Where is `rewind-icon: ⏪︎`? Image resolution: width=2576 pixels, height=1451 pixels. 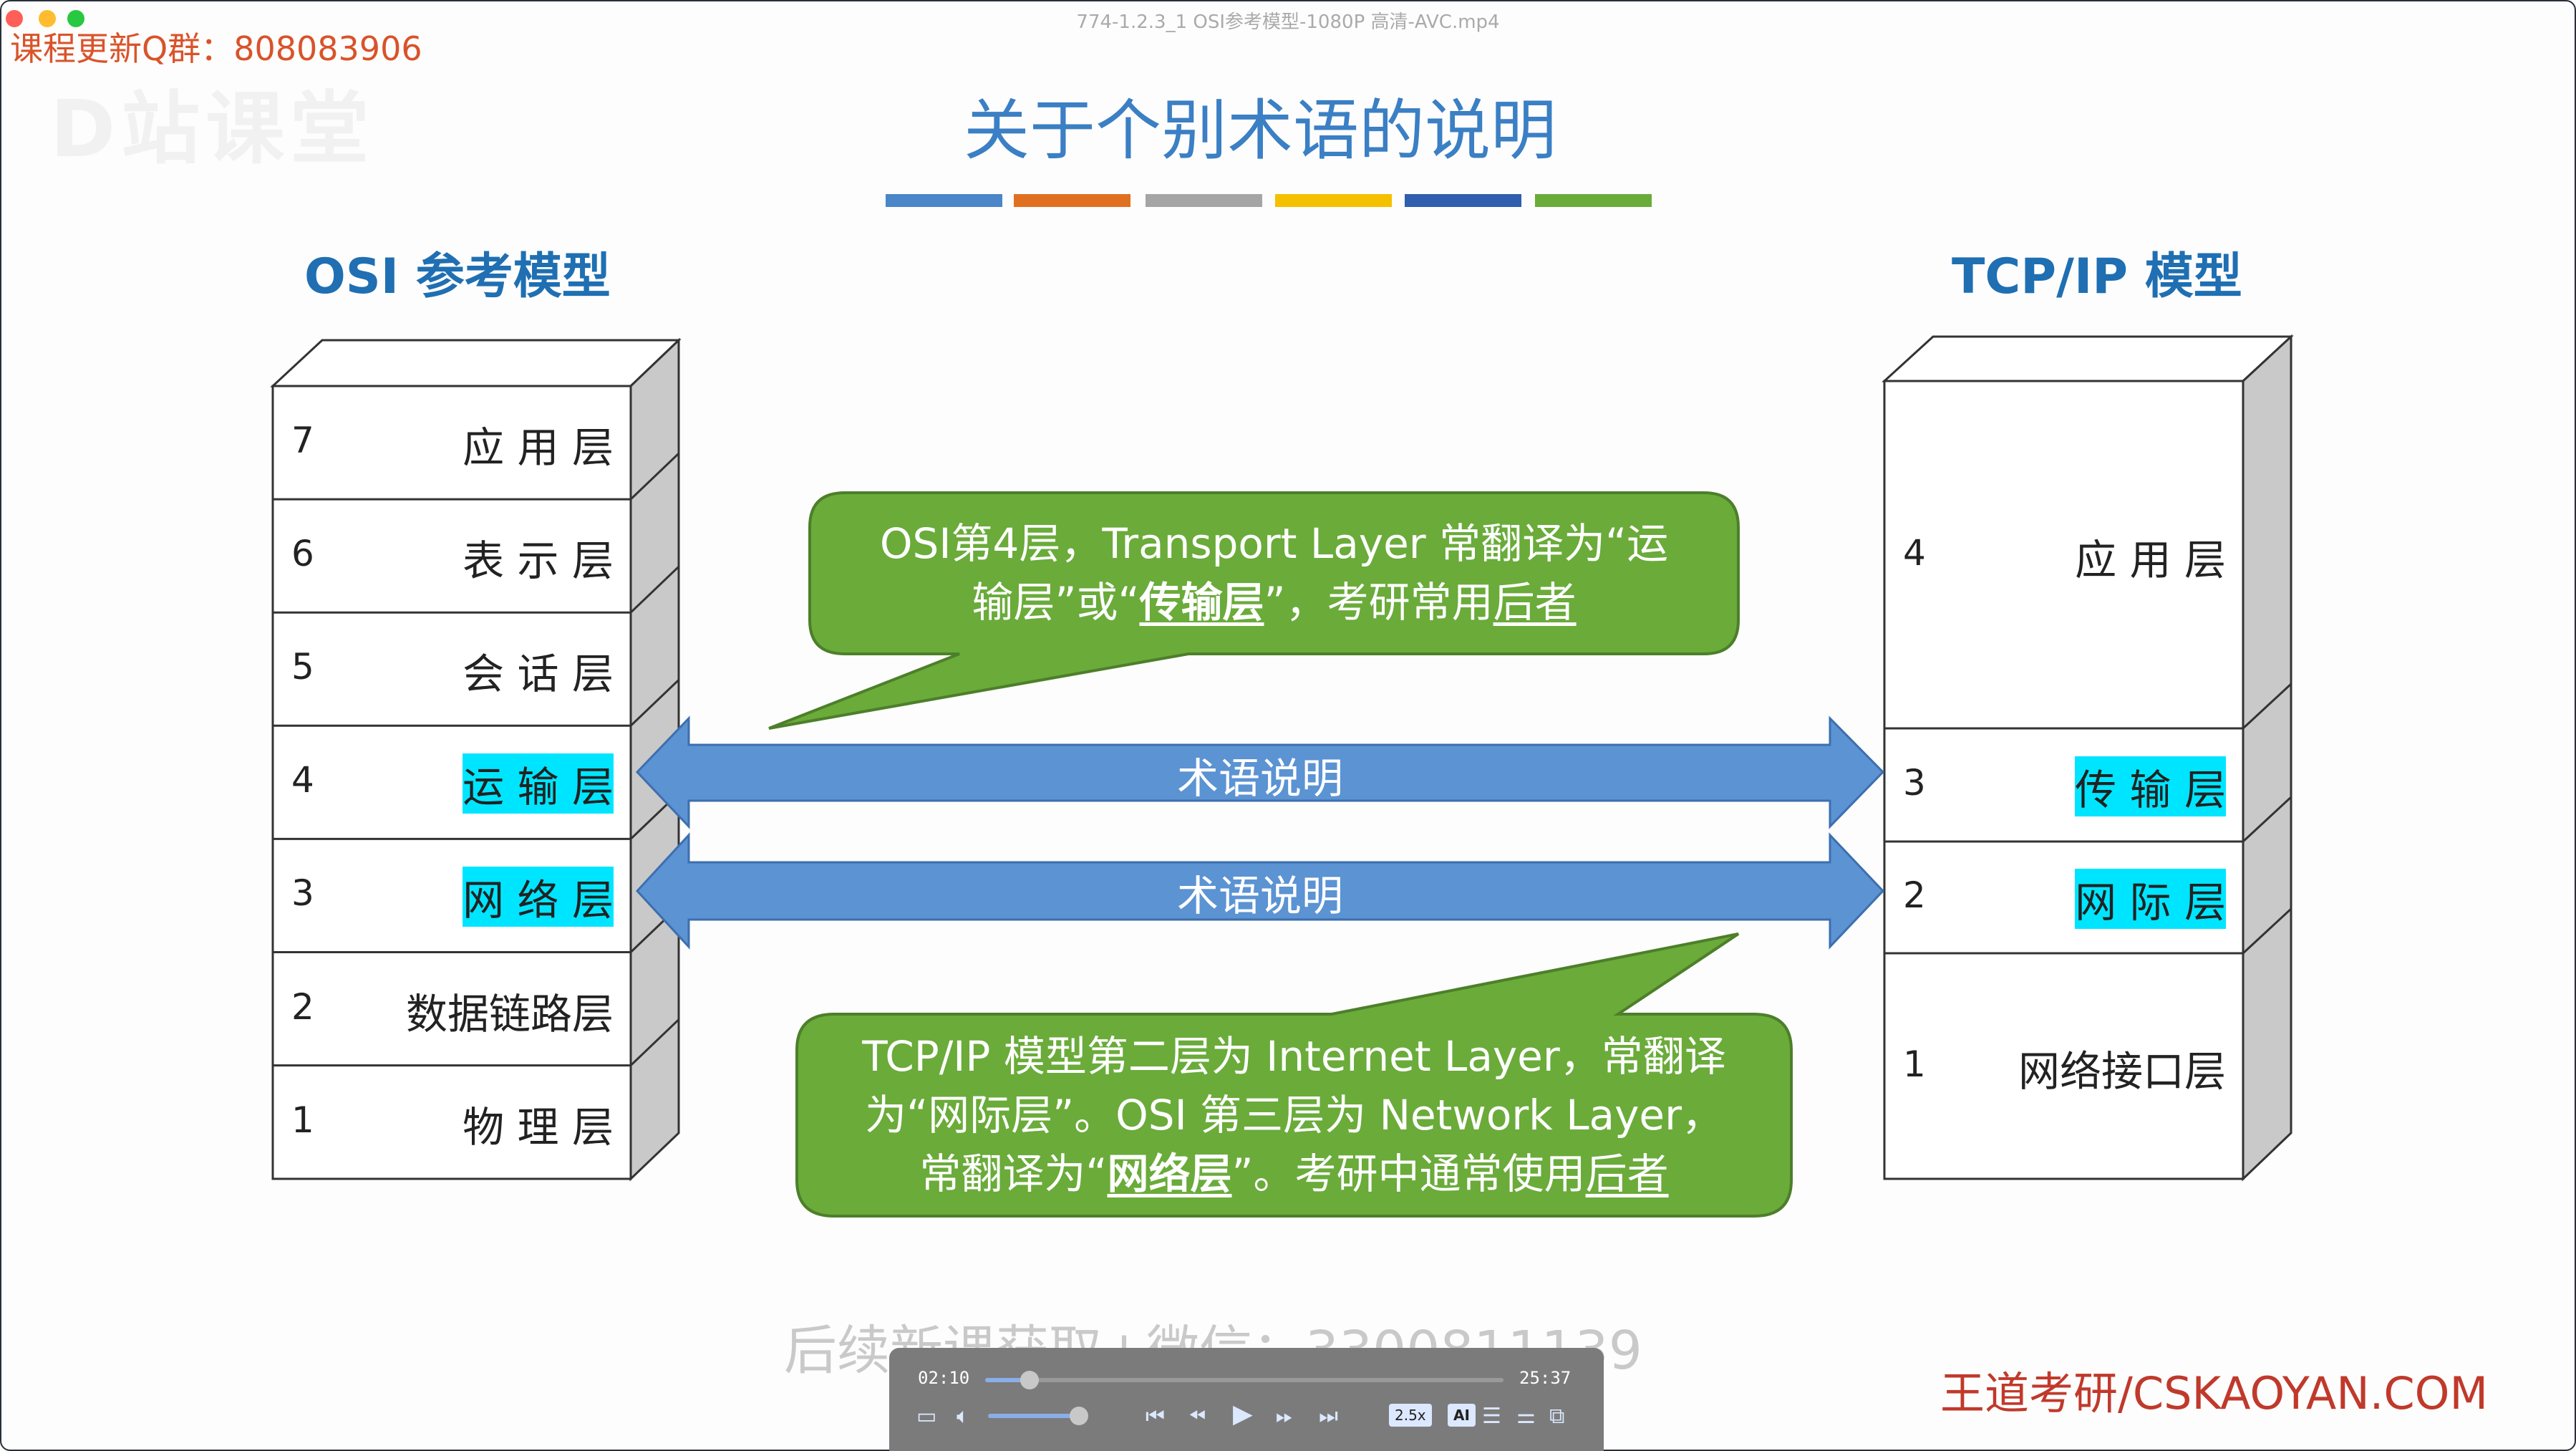 rewind-icon: ⏪︎ is located at coordinates (1197, 1416).